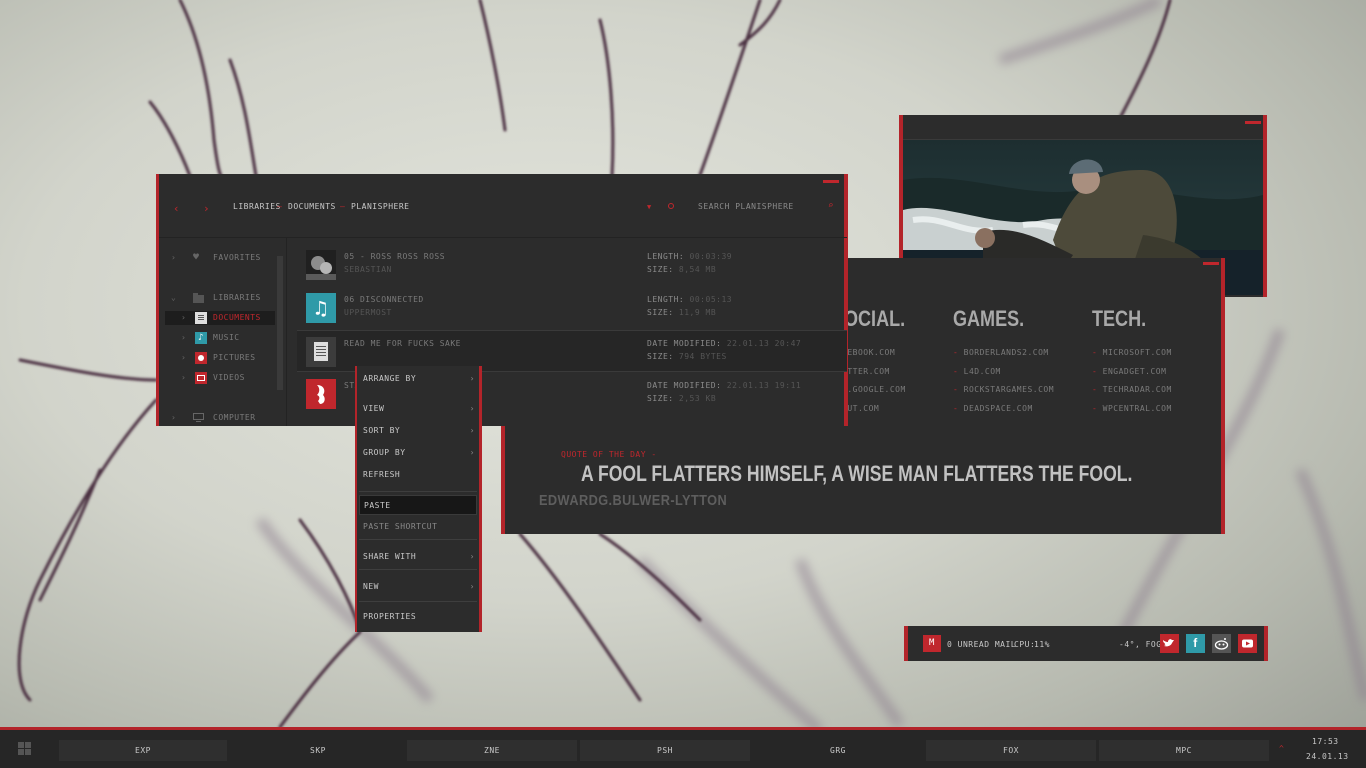 This screenshot has width=1366, height=768. I want to click on refresh-icon, so click(671, 206).